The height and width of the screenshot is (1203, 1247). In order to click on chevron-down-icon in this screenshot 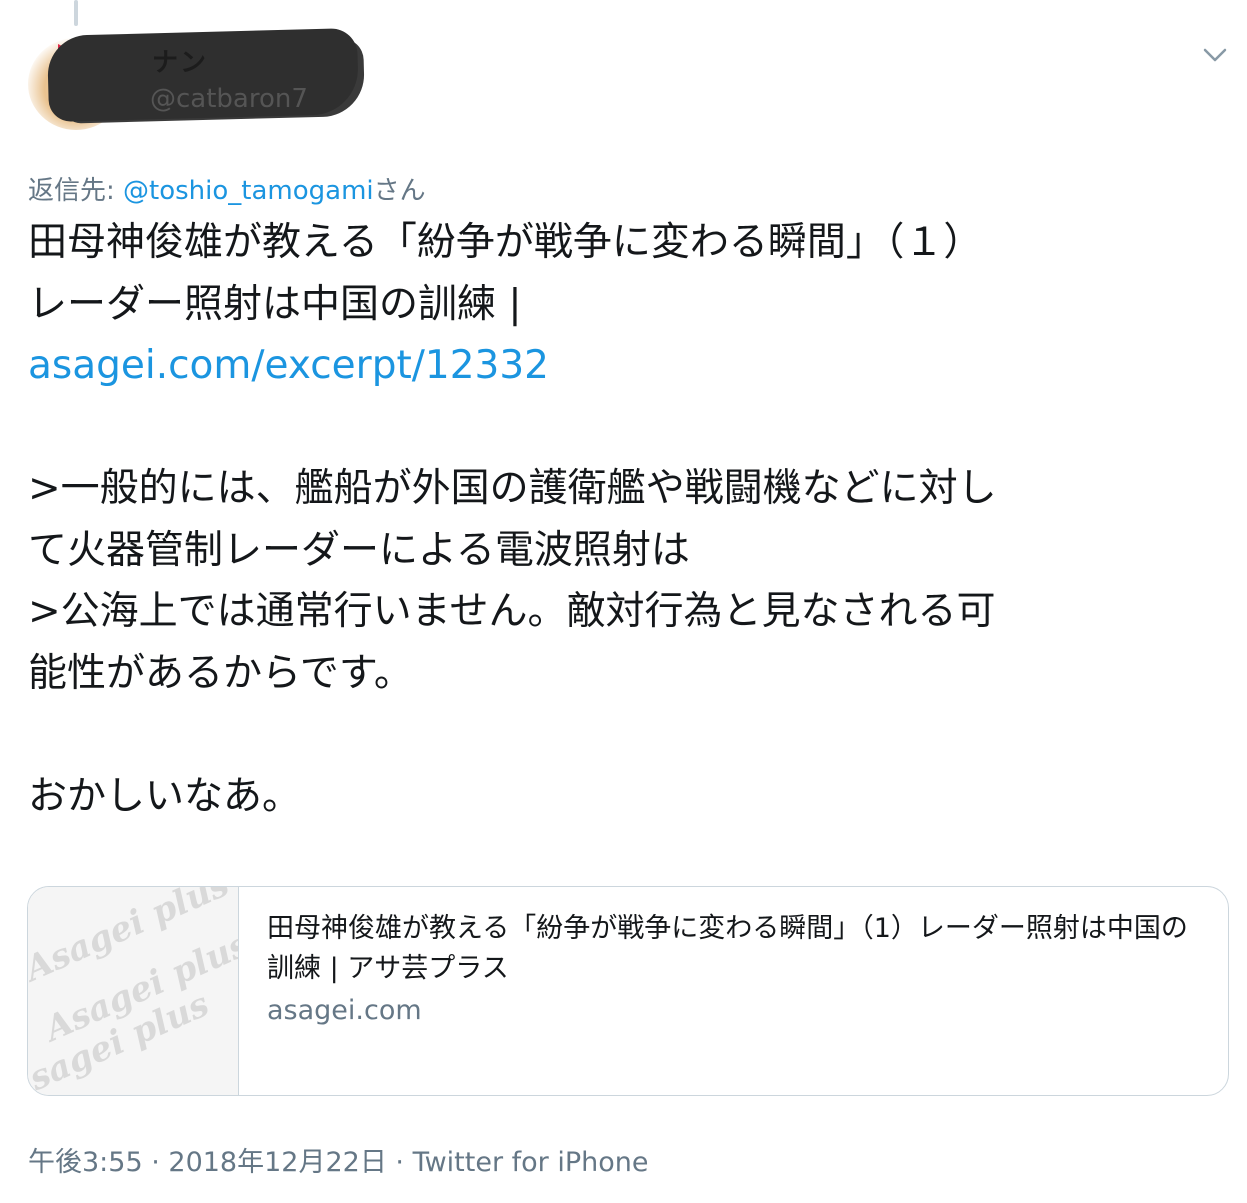, I will do `click(1215, 55)`.